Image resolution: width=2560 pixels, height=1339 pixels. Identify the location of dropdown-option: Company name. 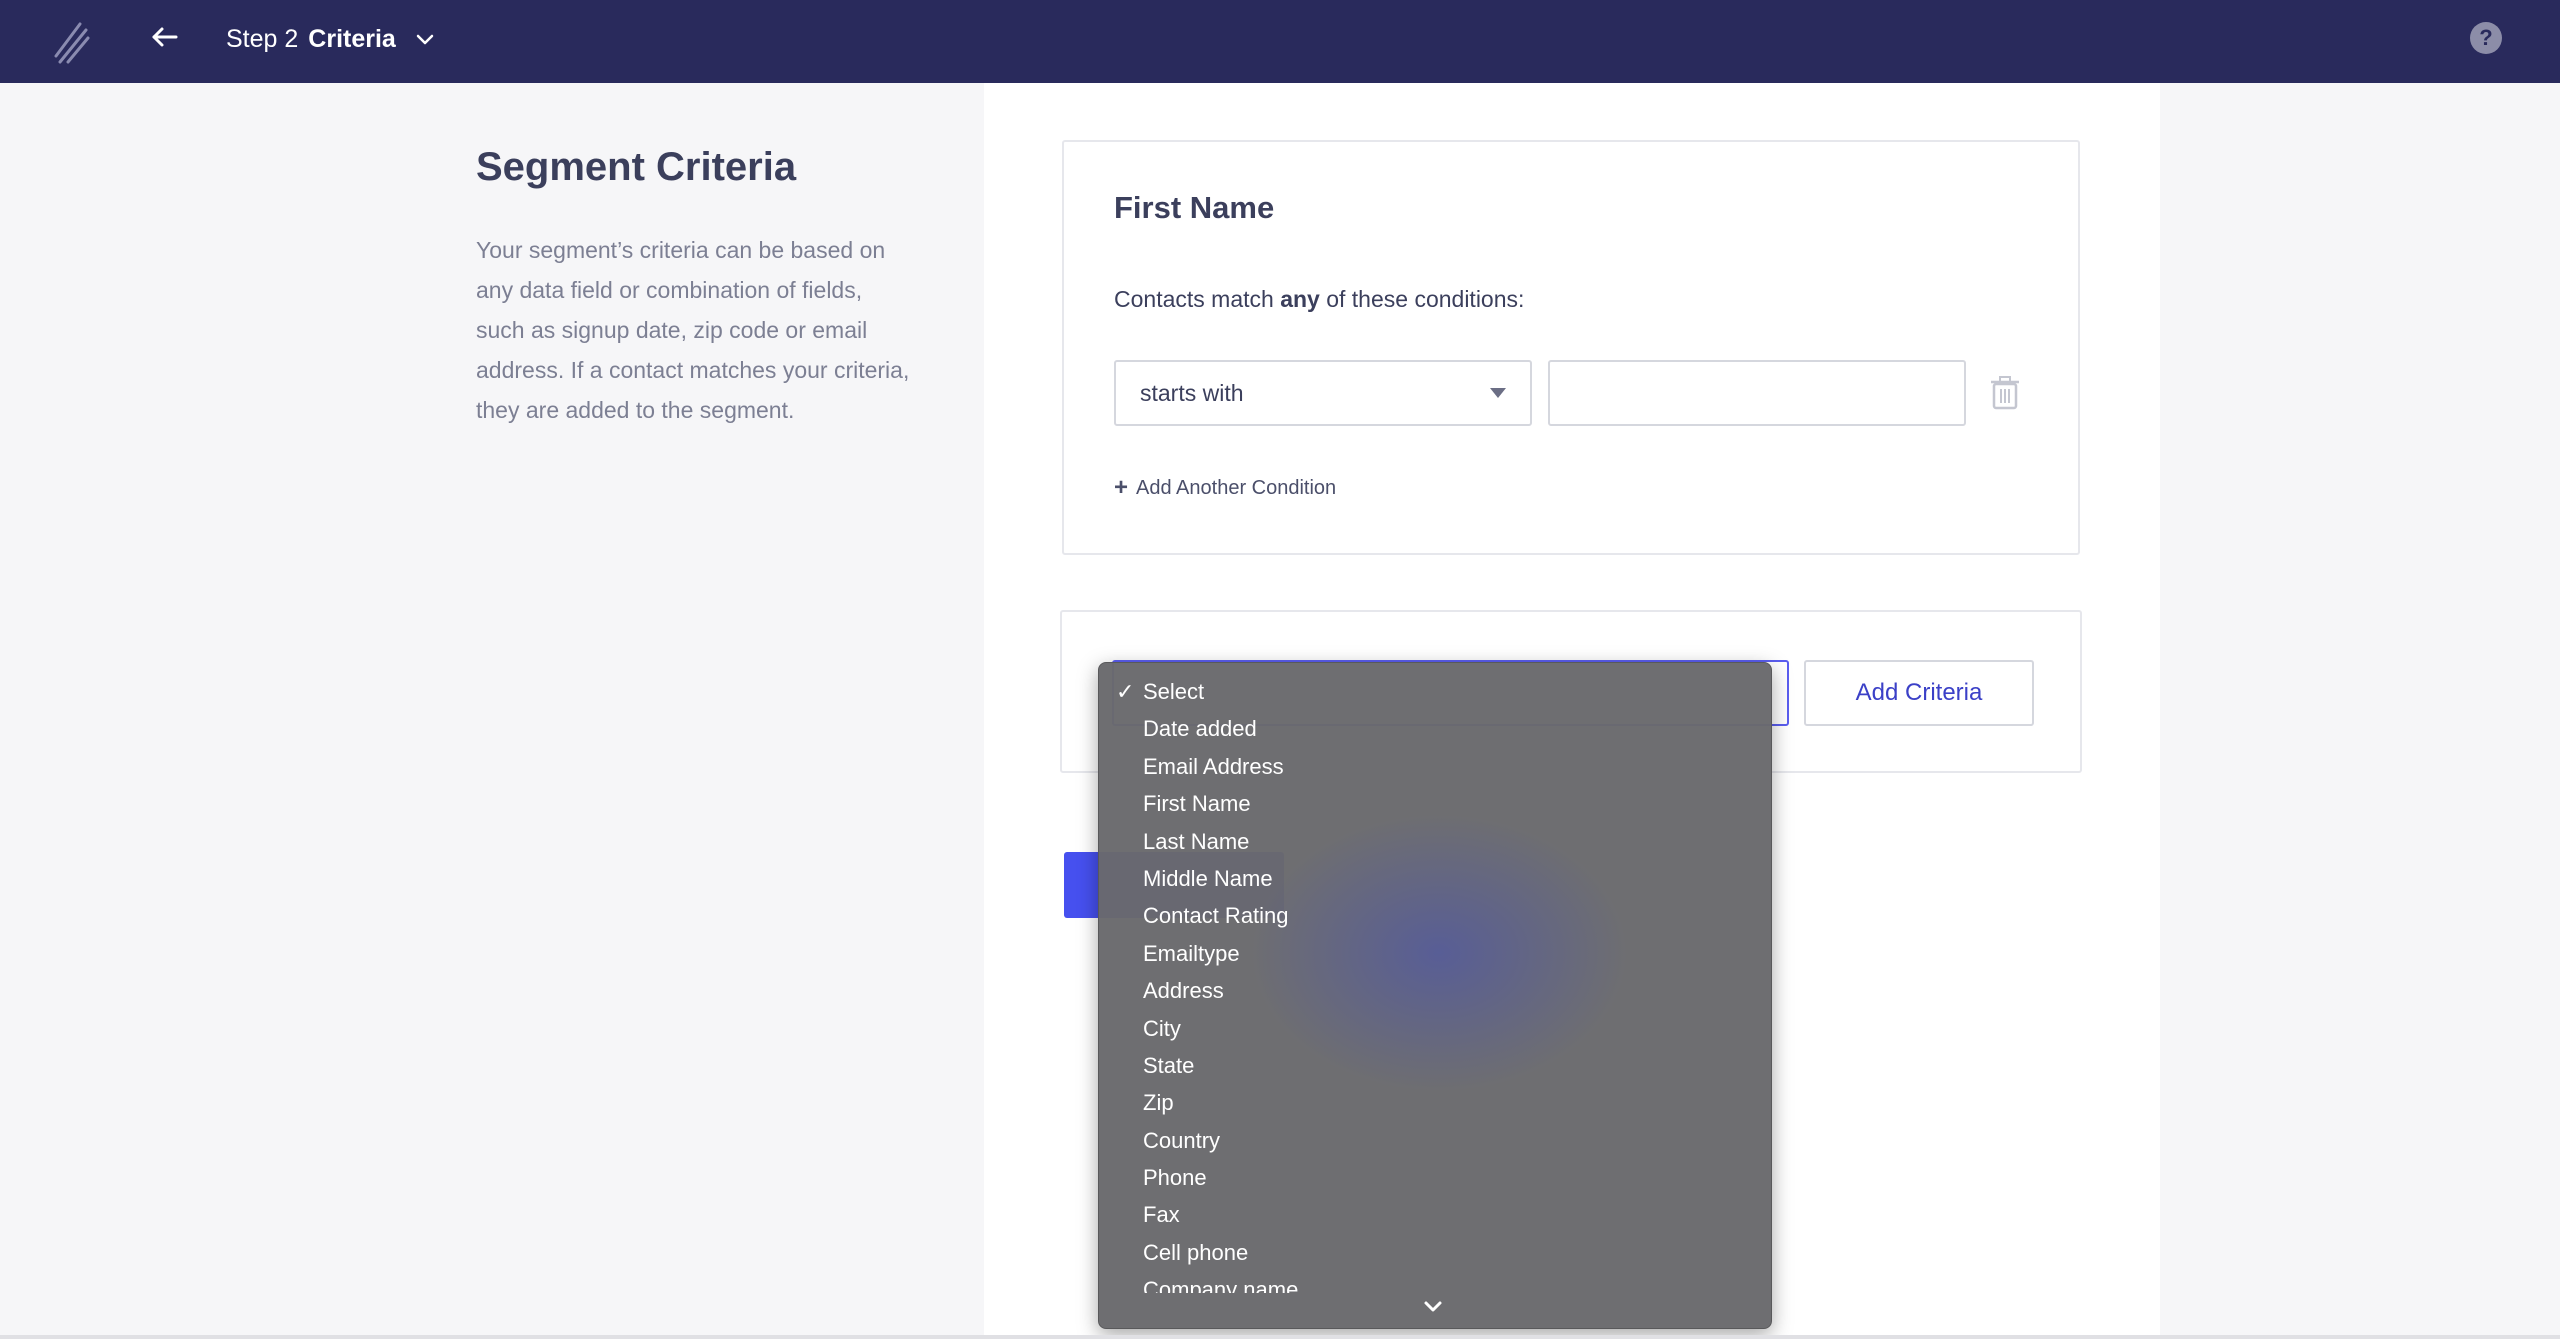
(1435, 1282).